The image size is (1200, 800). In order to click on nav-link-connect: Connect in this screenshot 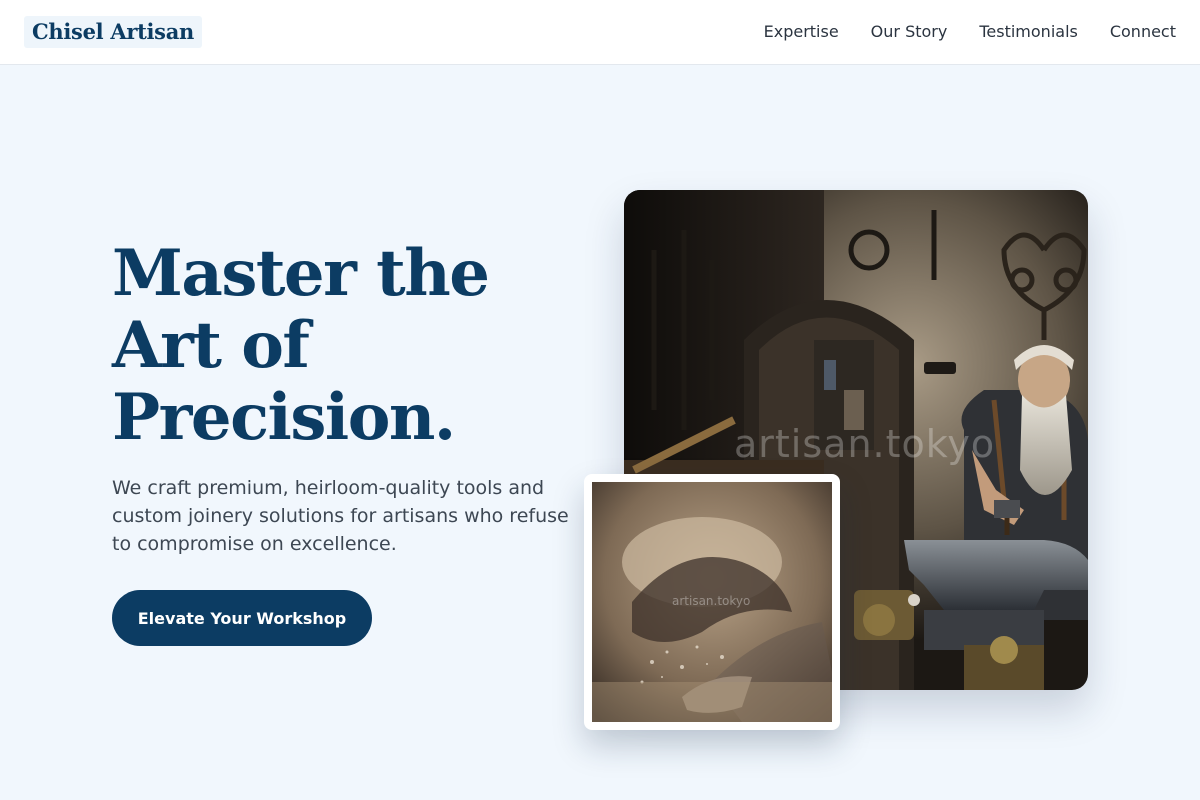, I will do `click(1143, 32)`.